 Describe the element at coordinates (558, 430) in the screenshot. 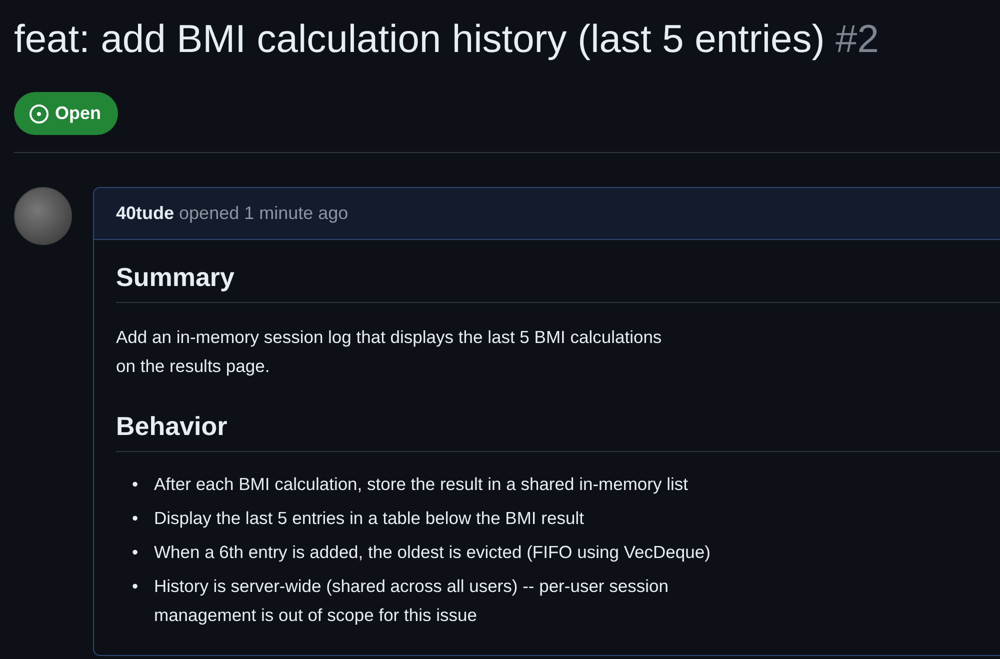

I see `section-heading: Behavior` at that location.